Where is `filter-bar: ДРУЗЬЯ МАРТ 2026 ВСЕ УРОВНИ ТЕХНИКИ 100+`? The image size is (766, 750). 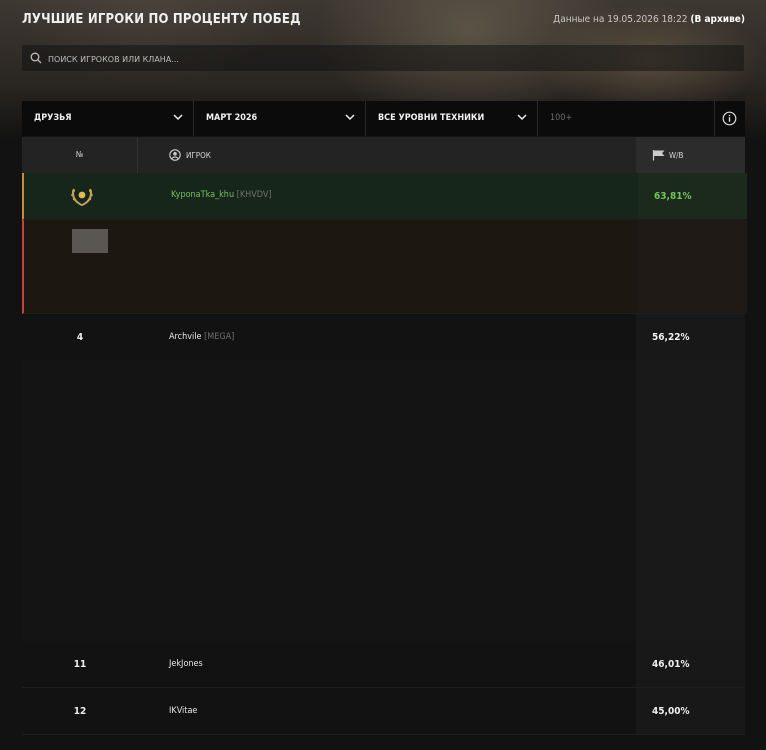
filter-bar: ДРУЗЬЯ МАРТ 2026 ВСЕ УРОВНИ ТЕХНИКИ 100+ is located at coordinates (383, 118).